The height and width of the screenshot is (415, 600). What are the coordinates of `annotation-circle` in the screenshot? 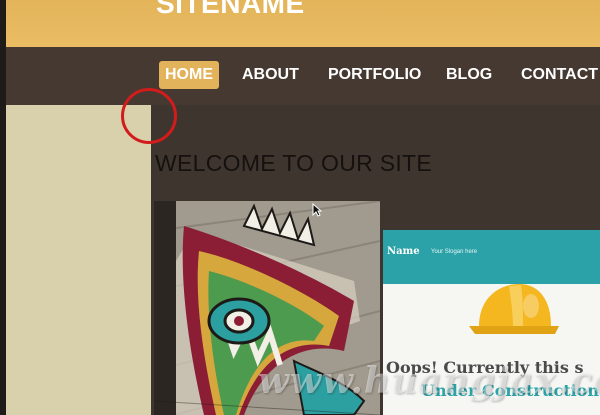 It's located at (149, 116).